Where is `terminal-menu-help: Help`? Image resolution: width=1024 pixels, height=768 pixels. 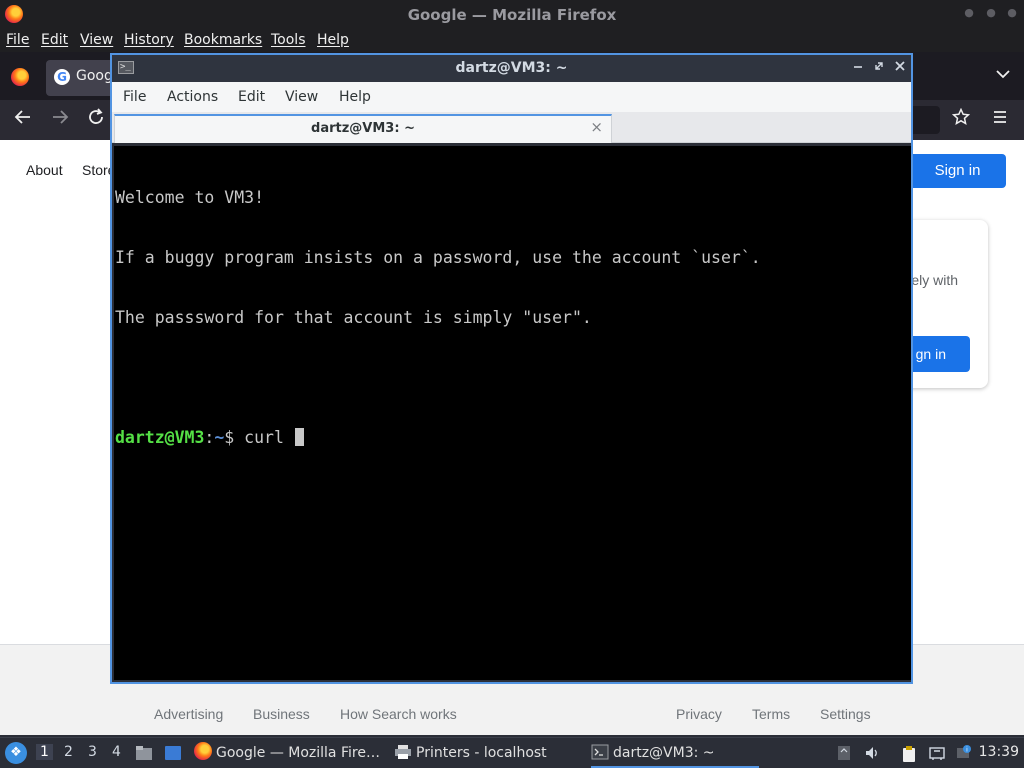
terminal-menu-help: Help is located at coordinates (355, 97).